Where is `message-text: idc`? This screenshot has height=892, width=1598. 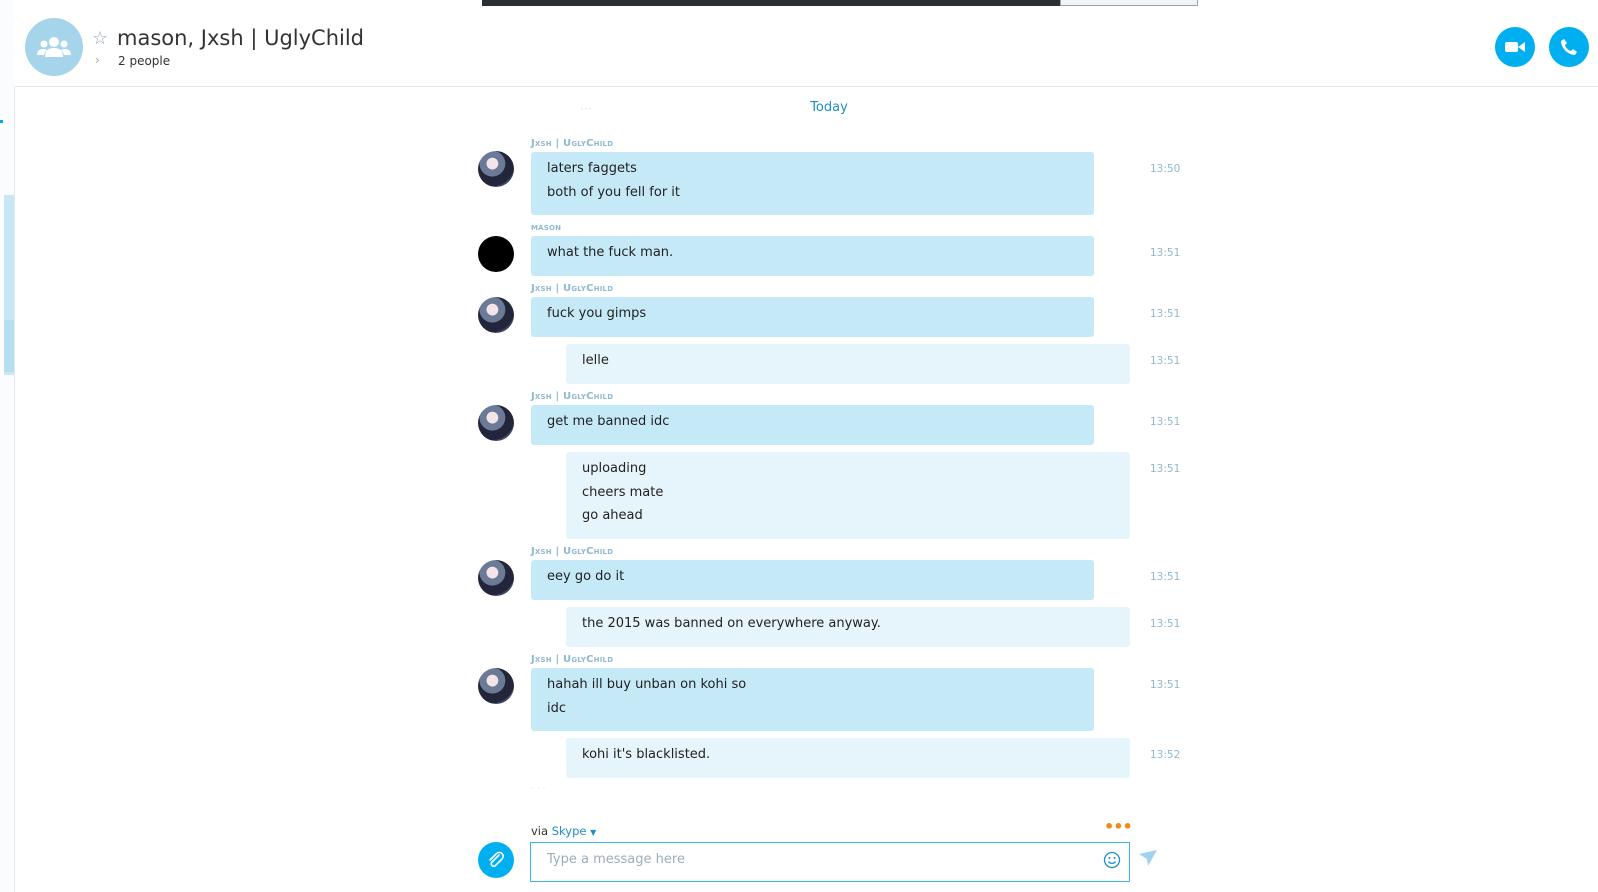 message-text: idc is located at coordinates (557, 708).